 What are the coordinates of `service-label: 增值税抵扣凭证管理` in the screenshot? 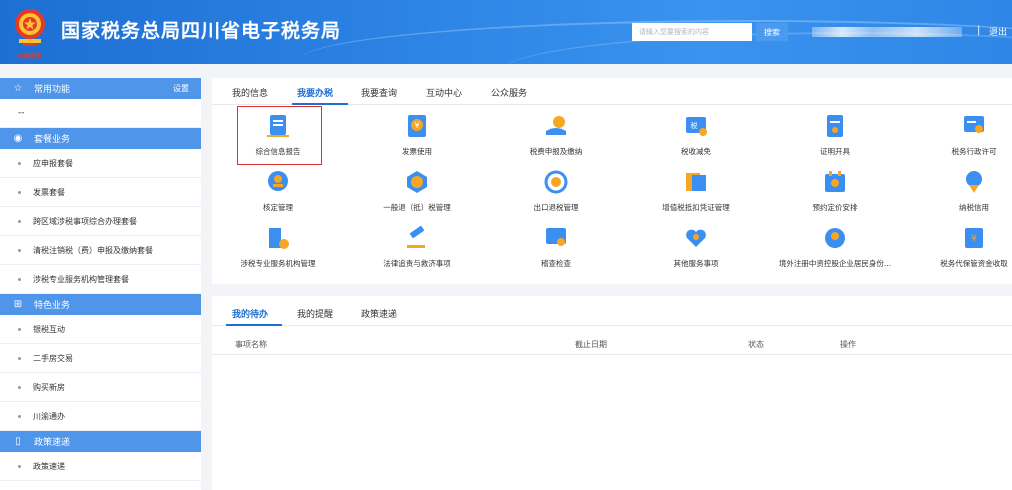 It's located at (696, 207).